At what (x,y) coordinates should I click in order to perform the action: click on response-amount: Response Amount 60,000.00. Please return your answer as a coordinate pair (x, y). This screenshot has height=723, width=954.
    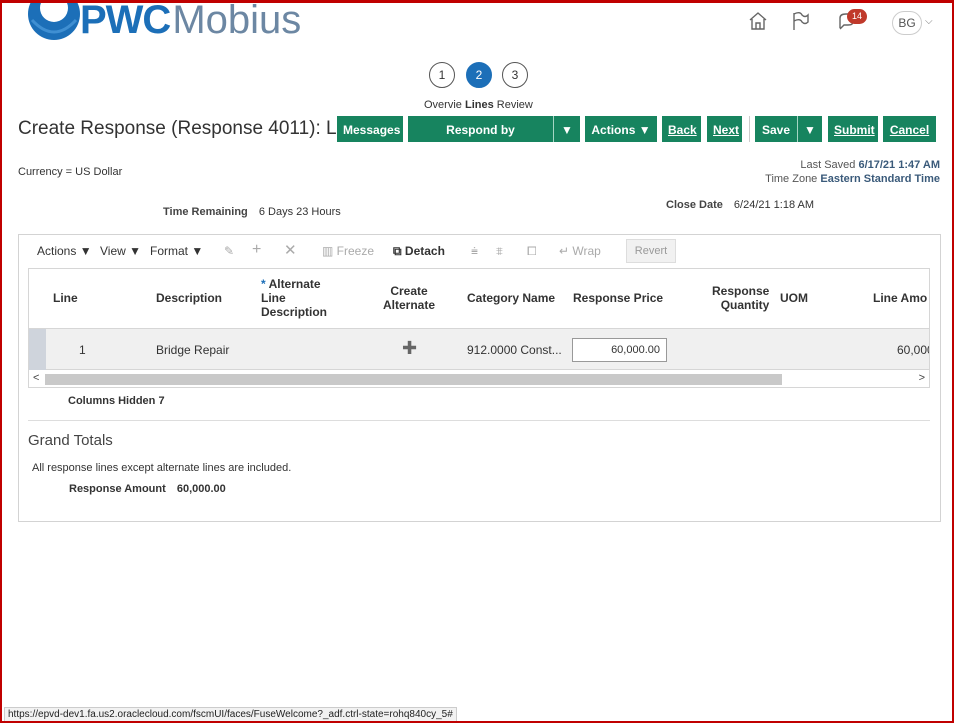
    Looking at the image, I should click on (147, 489).